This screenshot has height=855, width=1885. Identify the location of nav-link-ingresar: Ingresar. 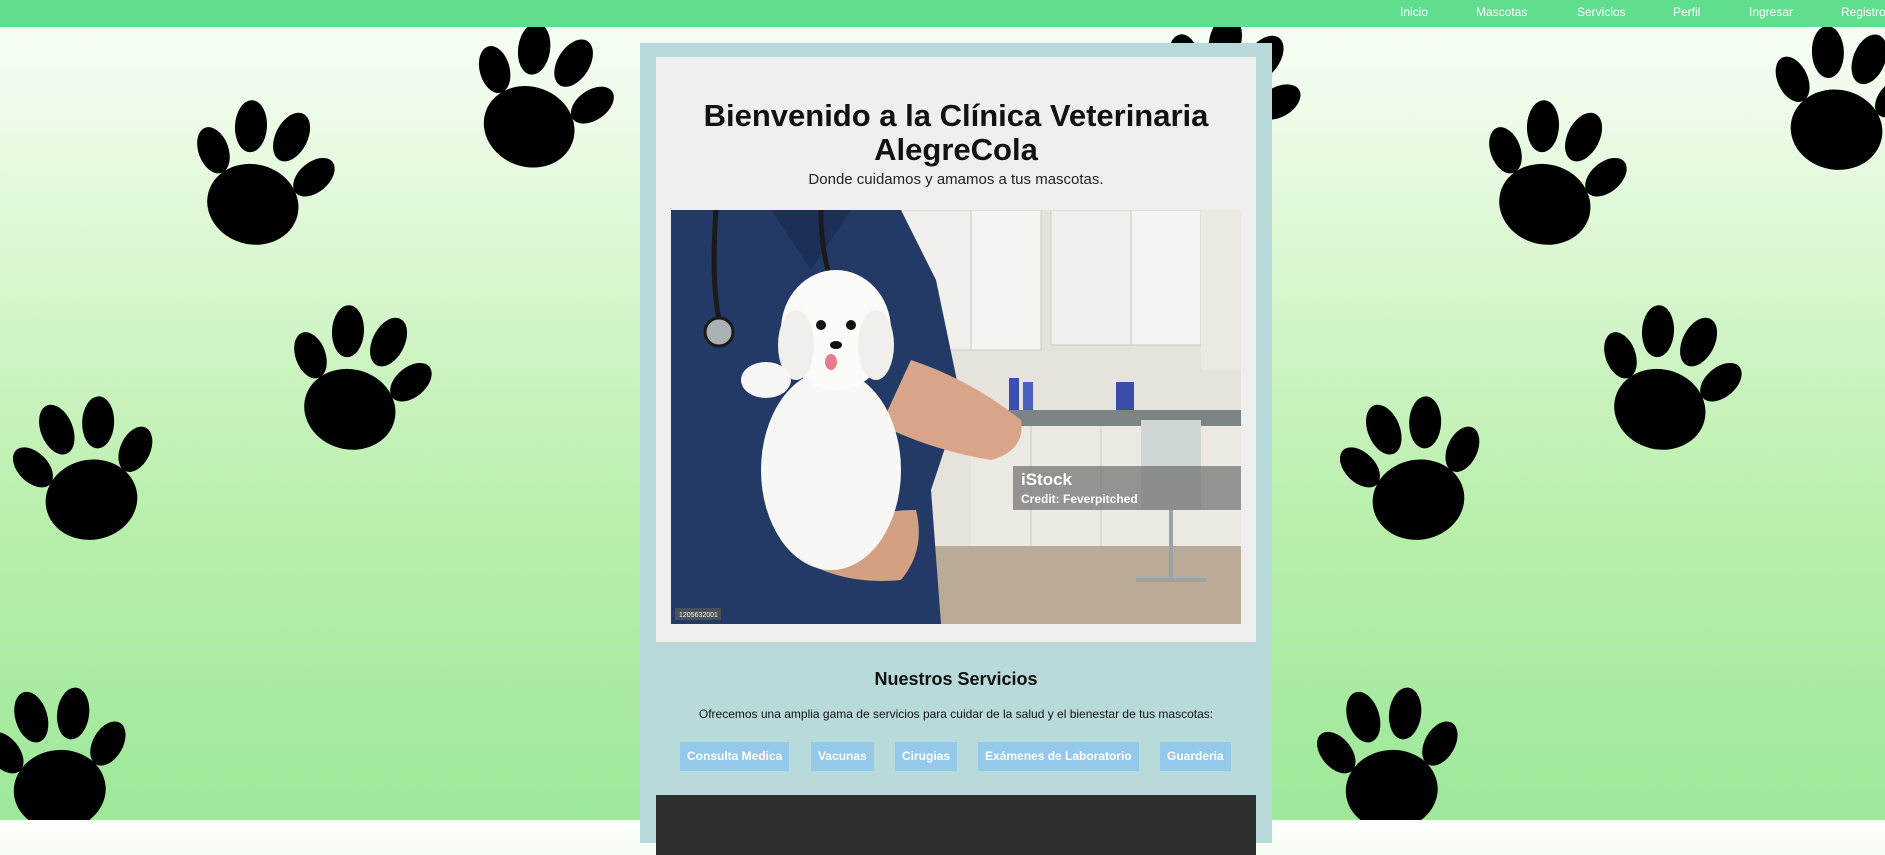
(1771, 11).